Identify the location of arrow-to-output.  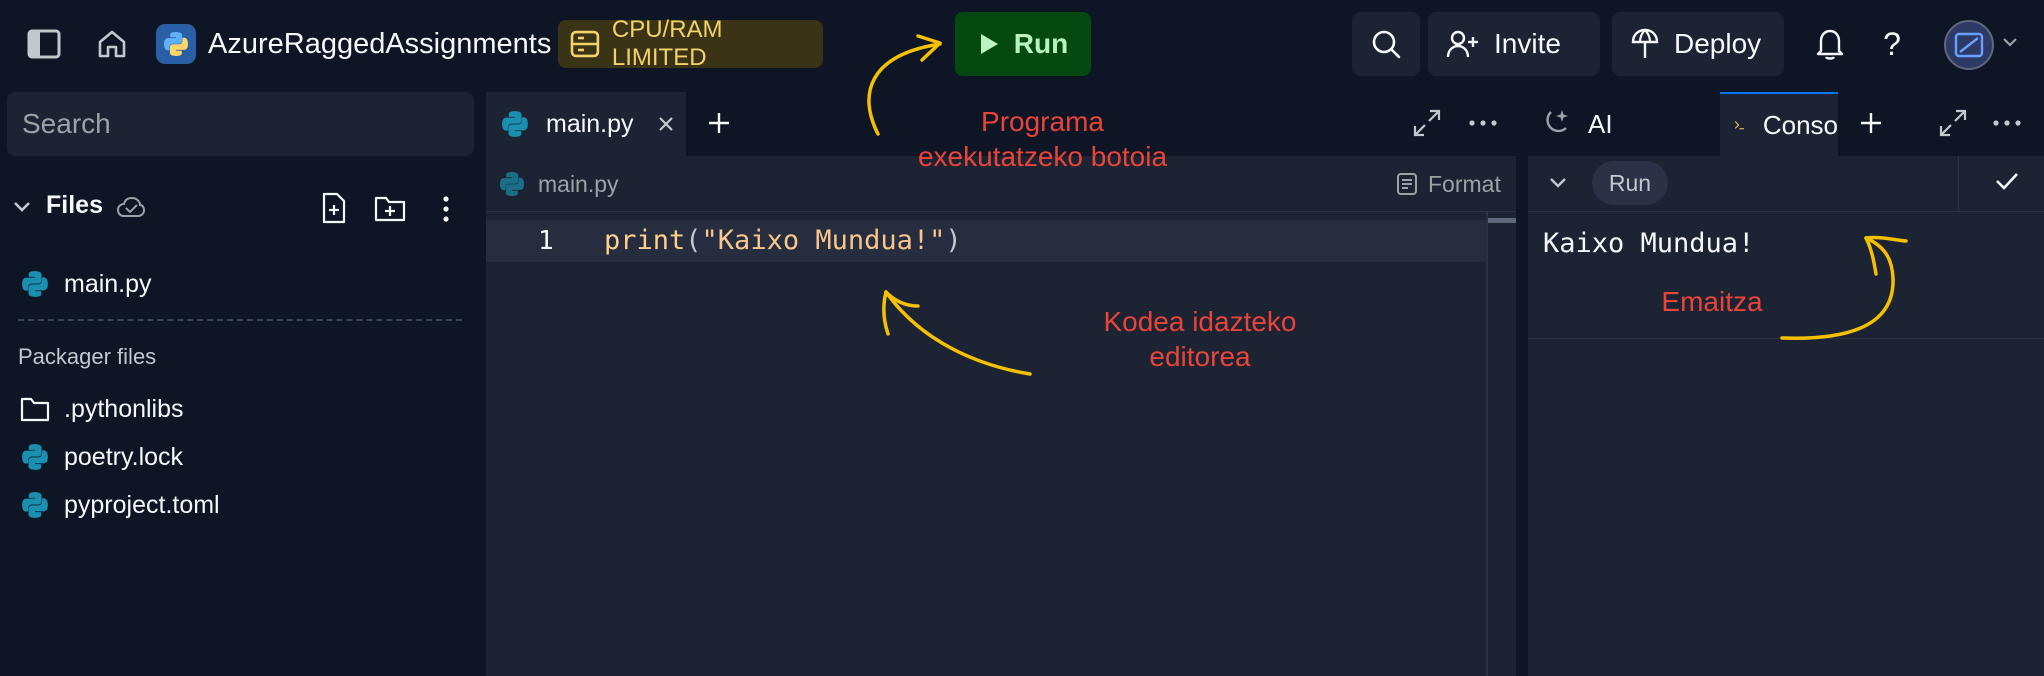
(1837, 288).